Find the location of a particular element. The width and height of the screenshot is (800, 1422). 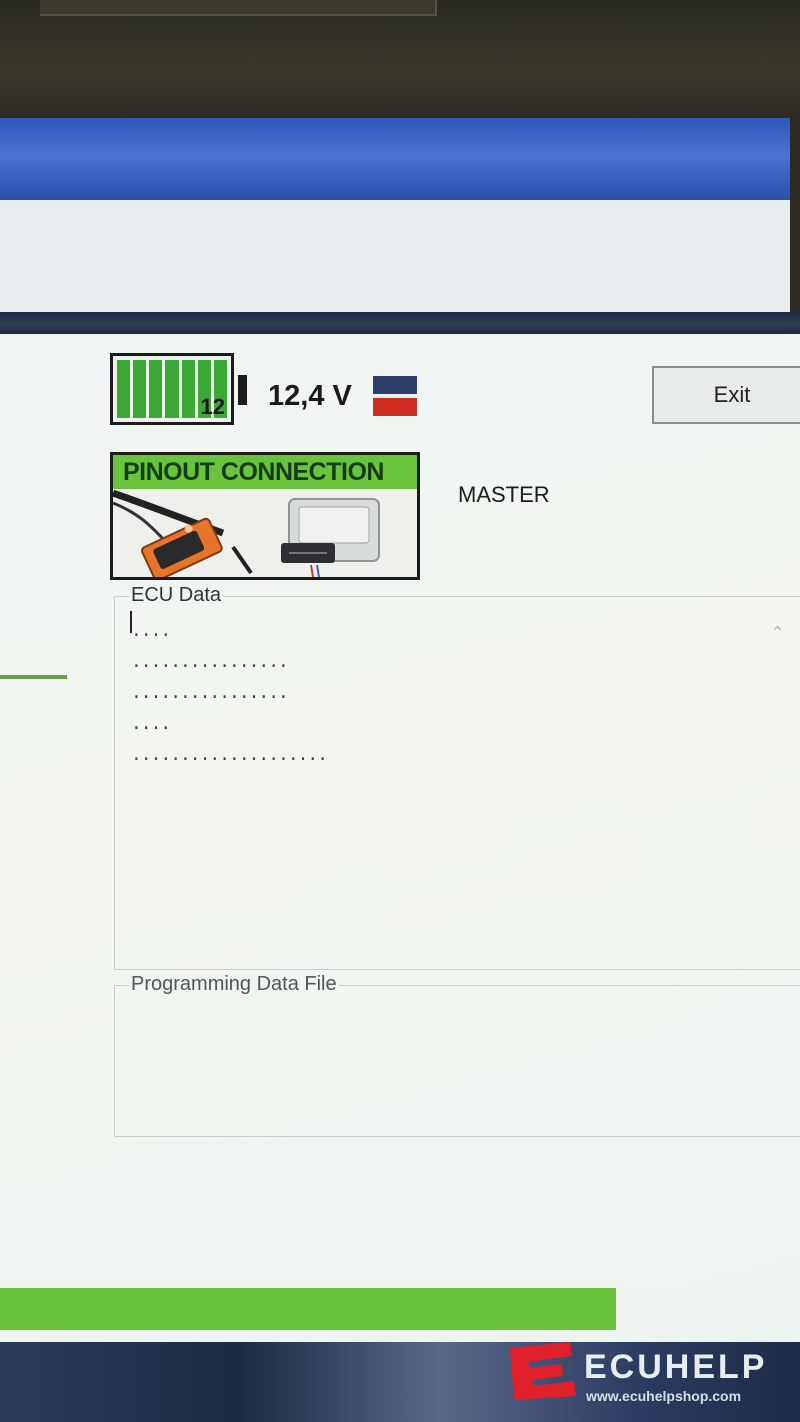

window-title-bar is located at coordinates (395, 159).